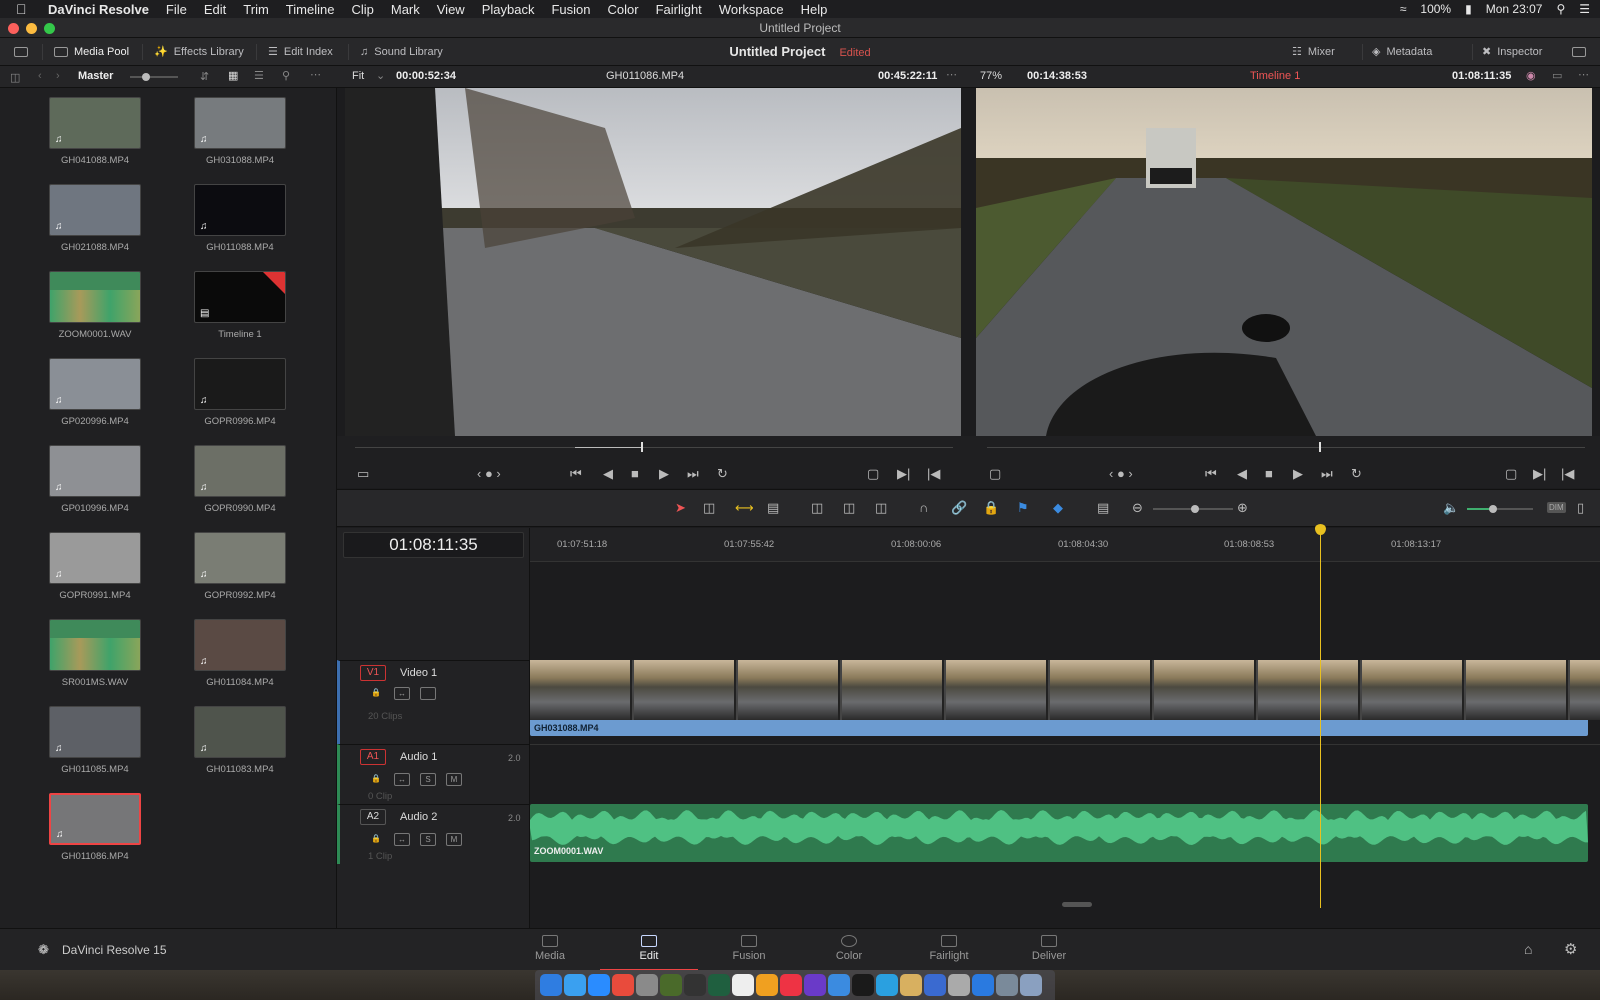 The width and height of the screenshot is (1600, 1000). What do you see at coordinates (570, 9) in the screenshot?
I see `menu-fusion: Fusion` at bounding box center [570, 9].